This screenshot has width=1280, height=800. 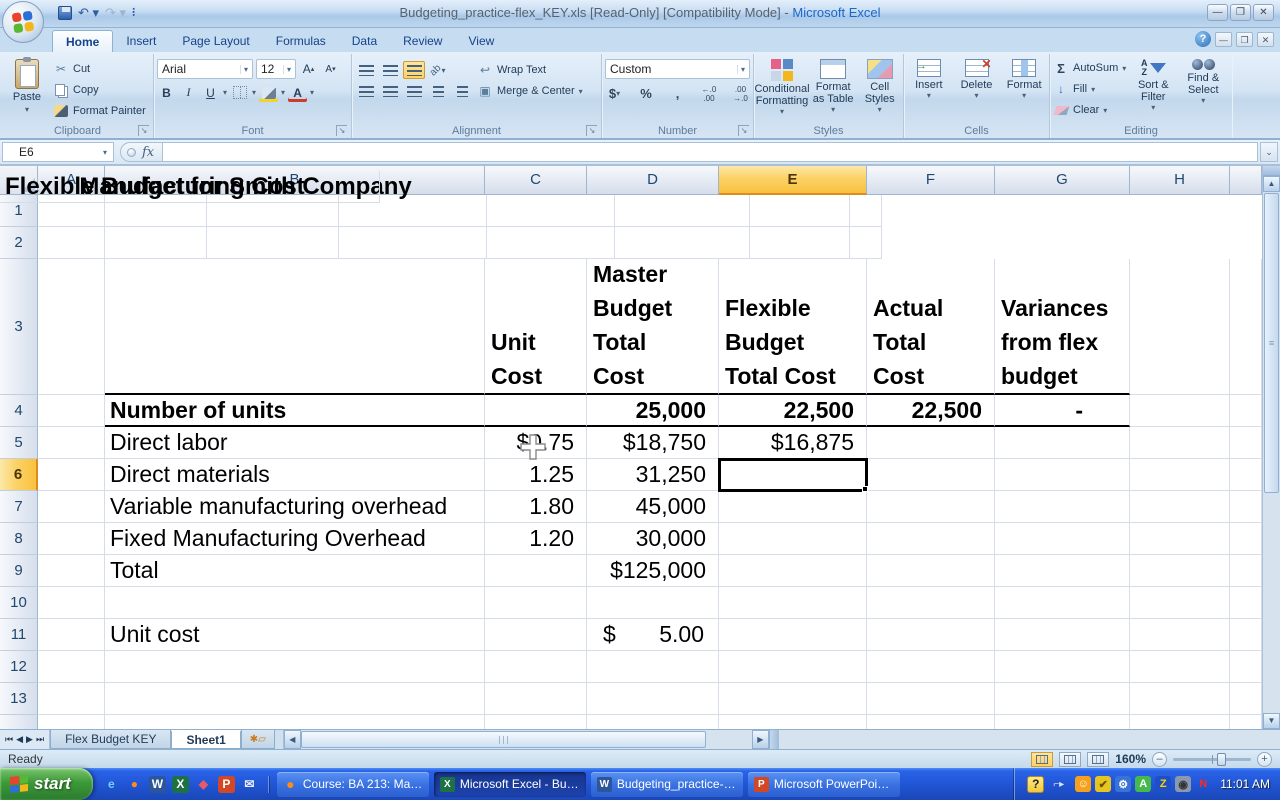 I want to click on cell-E9, so click(x=793, y=571).